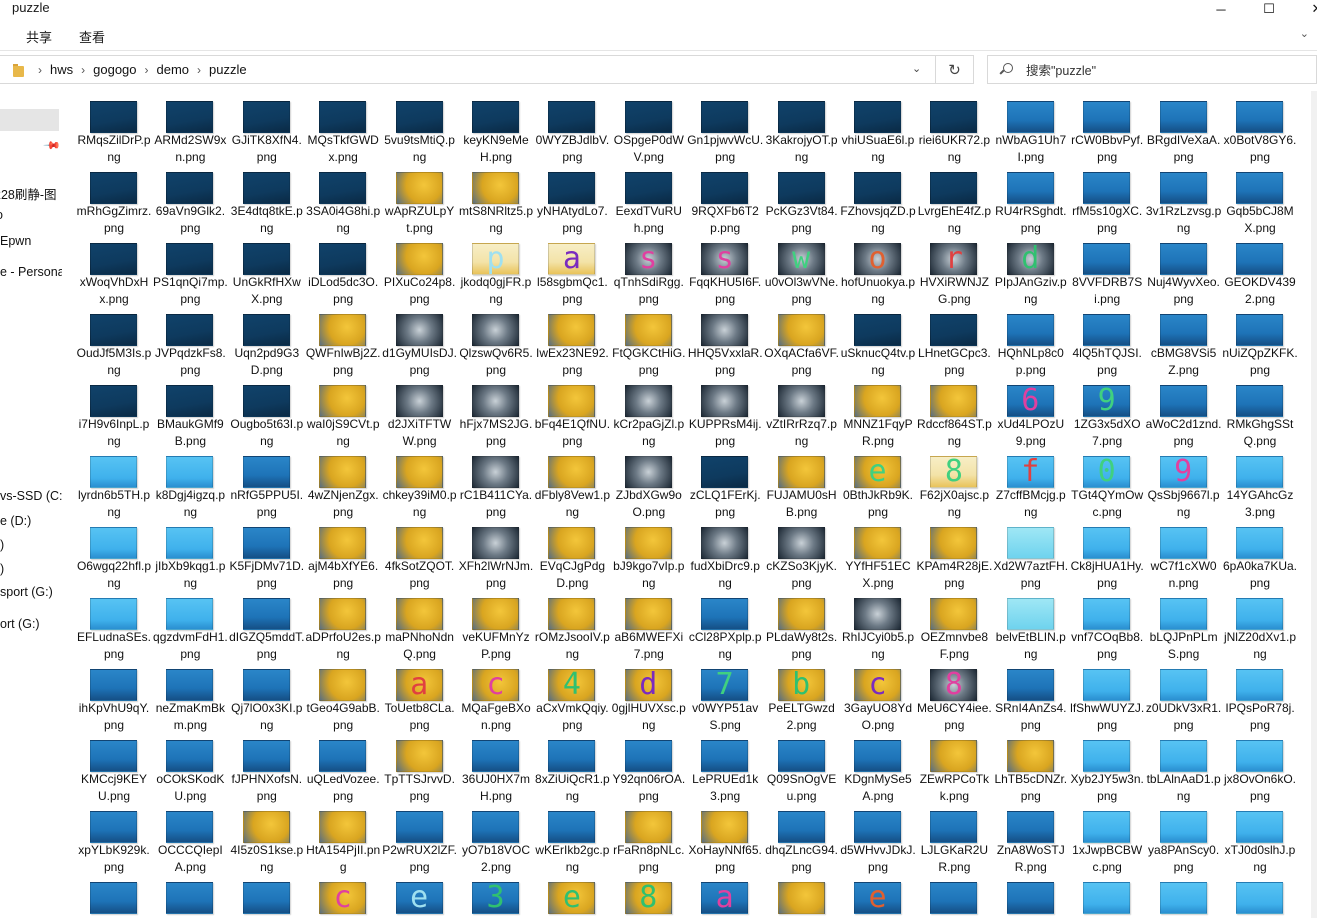 The image size is (1317, 918). I want to click on nav-item: 228刷静-图, so click(28, 193).